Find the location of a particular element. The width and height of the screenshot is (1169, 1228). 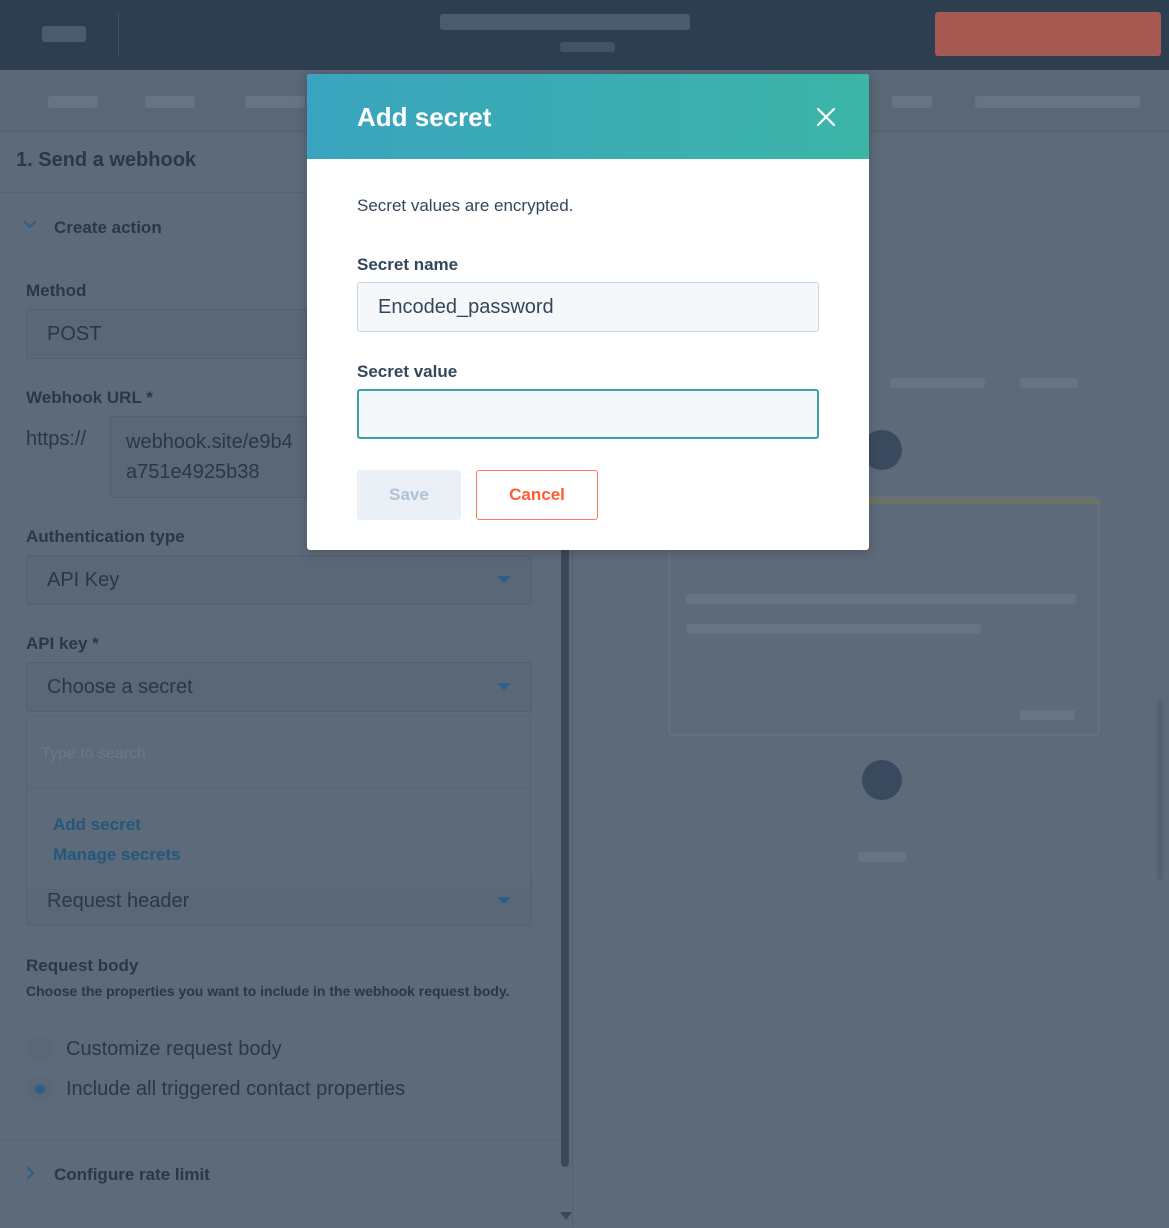

url-prefix: https:// is located at coordinates (56, 439).